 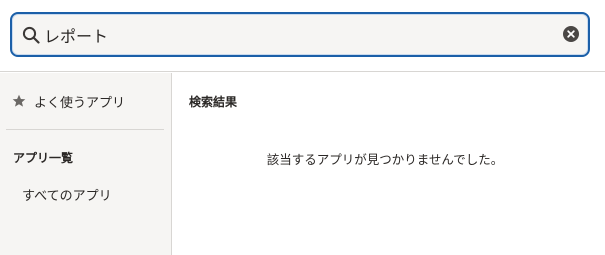 I want to click on clear-search-button, so click(x=571, y=34).